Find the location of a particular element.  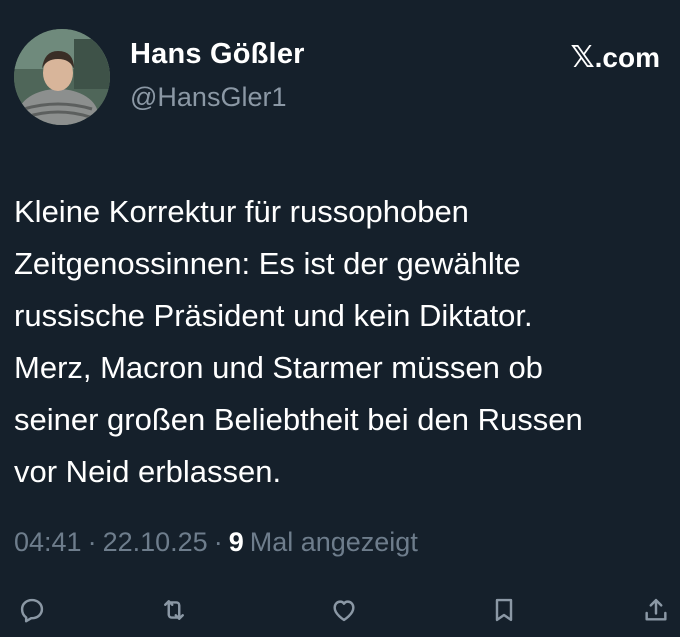

author-handle: @HansGler1 is located at coordinates (208, 97).